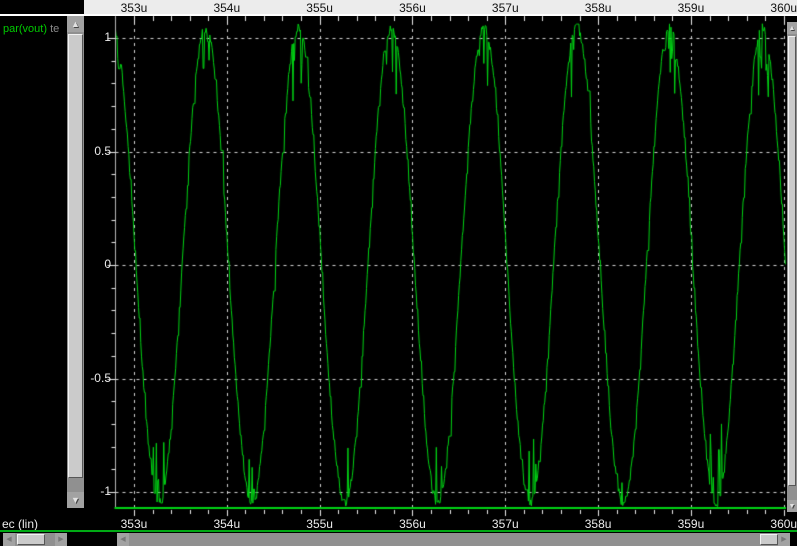  Describe the element at coordinates (453, 539) in the screenshot. I see `plot-horizontal-scrollbar: ◀ ▶` at that location.